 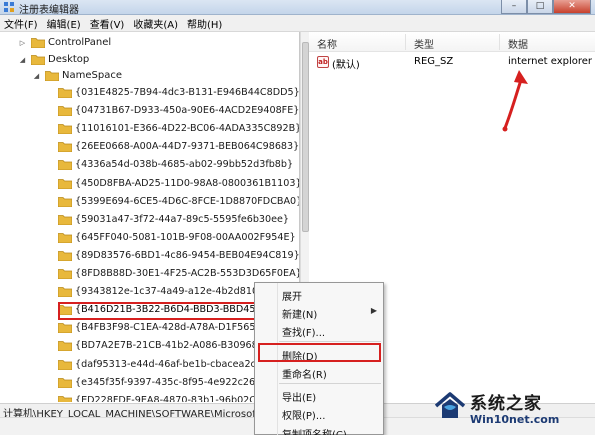 What do you see at coordinates (327, 43) in the screenshot?
I see `column-name: 名称` at bounding box center [327, 43].